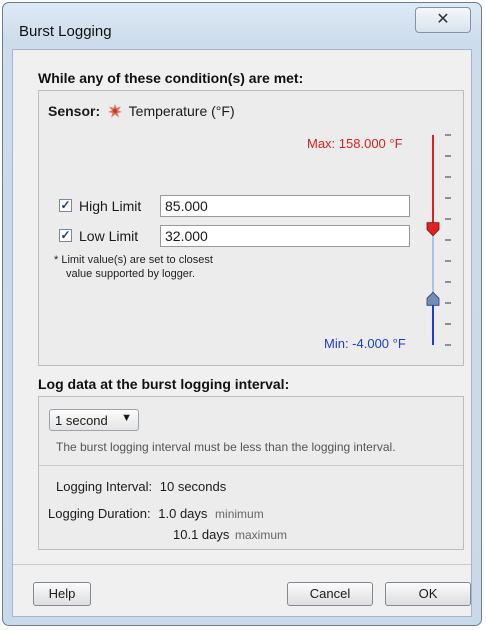 The height and width of the screenshot is (630, 486). What do you see at coordinates (74, 111) in the screenshot?
I see `sensor-label: Sensor:` at bounding box center [74, 111].